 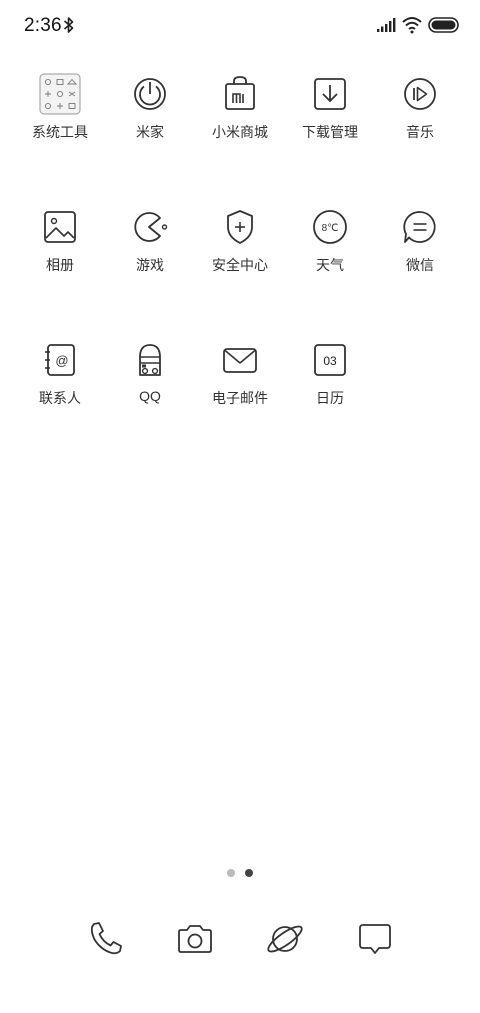 I want to click on dock-camera, so click(x=195, y=939).